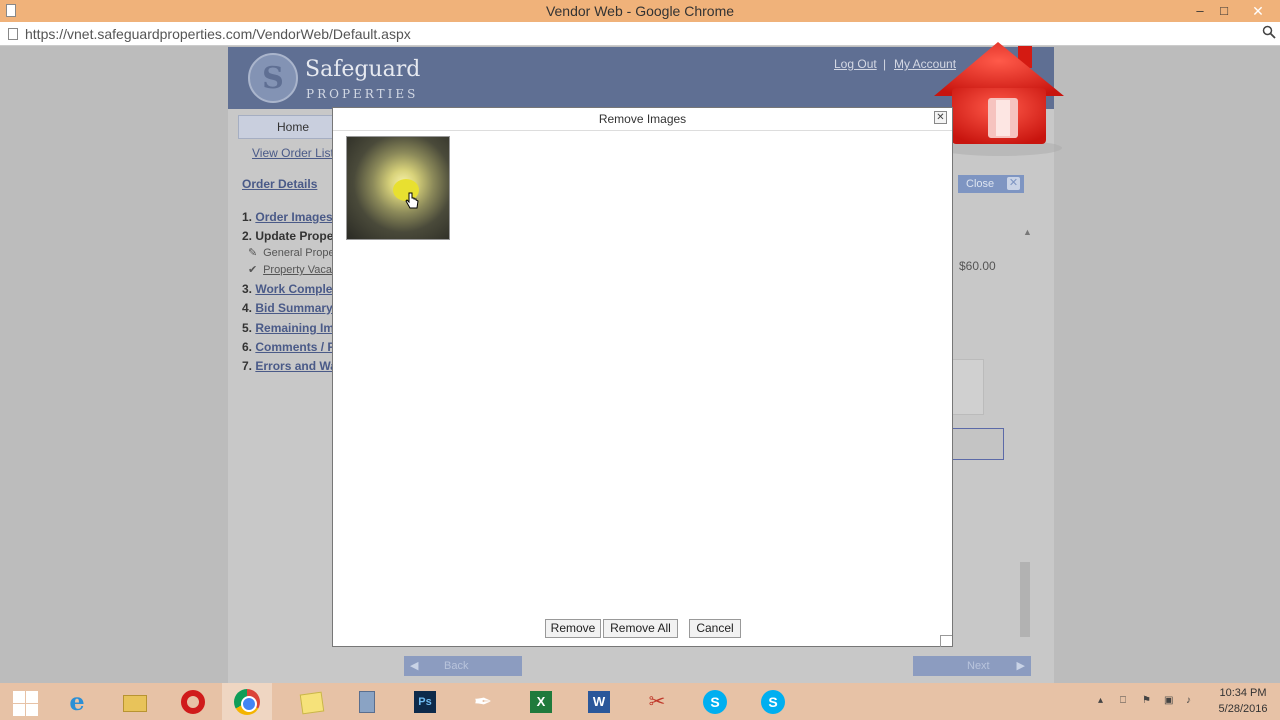 Image resolution: width=1280 pixels, height=720 pixels. Describe the element at coordinates (77, 702) in the screenshot. I see `internet-explorer-icon: e` at that location.